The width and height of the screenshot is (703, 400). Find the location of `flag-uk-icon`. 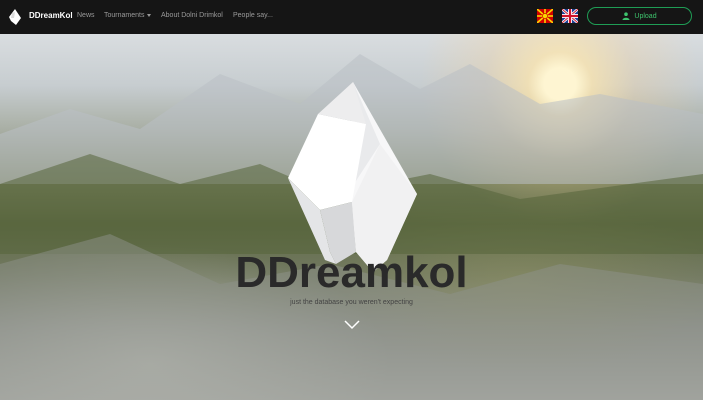

flag-uk-icon is located at coordinates (570, 16).